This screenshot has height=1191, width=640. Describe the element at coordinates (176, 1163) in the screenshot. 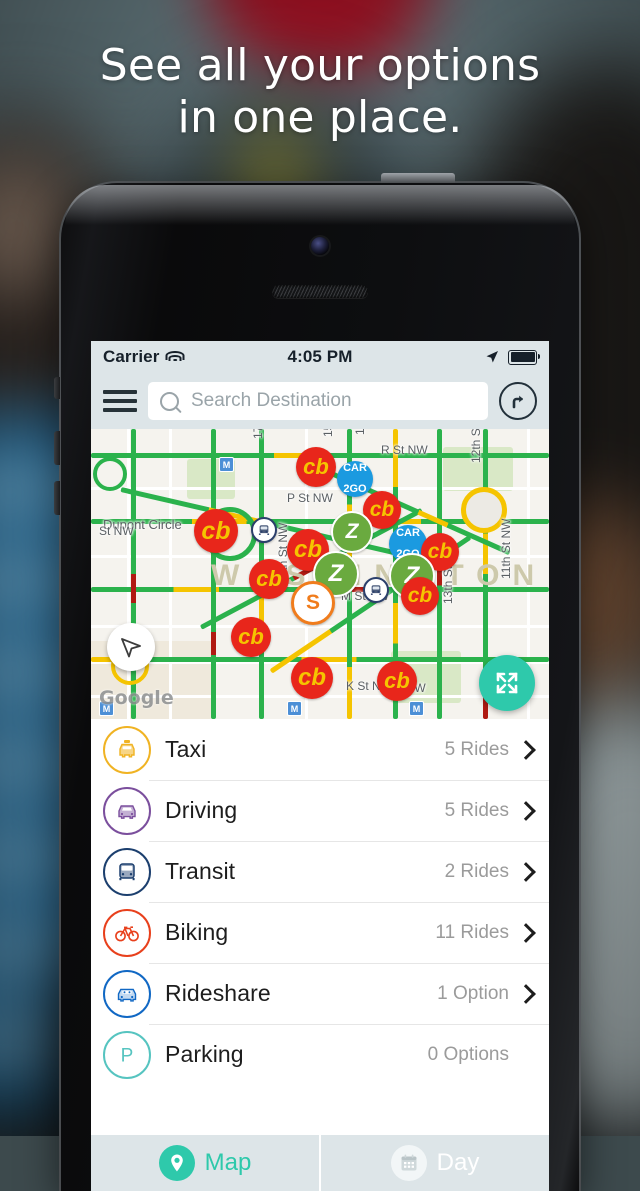

I see `map-pin-icon` at that location.